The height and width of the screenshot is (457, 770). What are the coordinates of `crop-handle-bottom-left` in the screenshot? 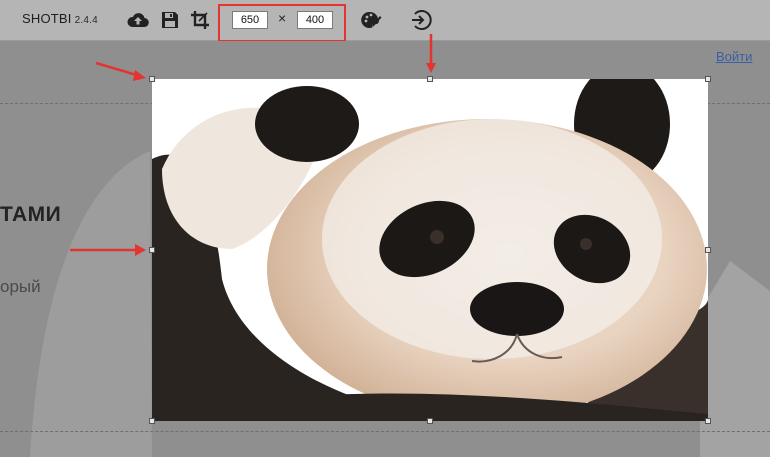 It's located at (152, 421).